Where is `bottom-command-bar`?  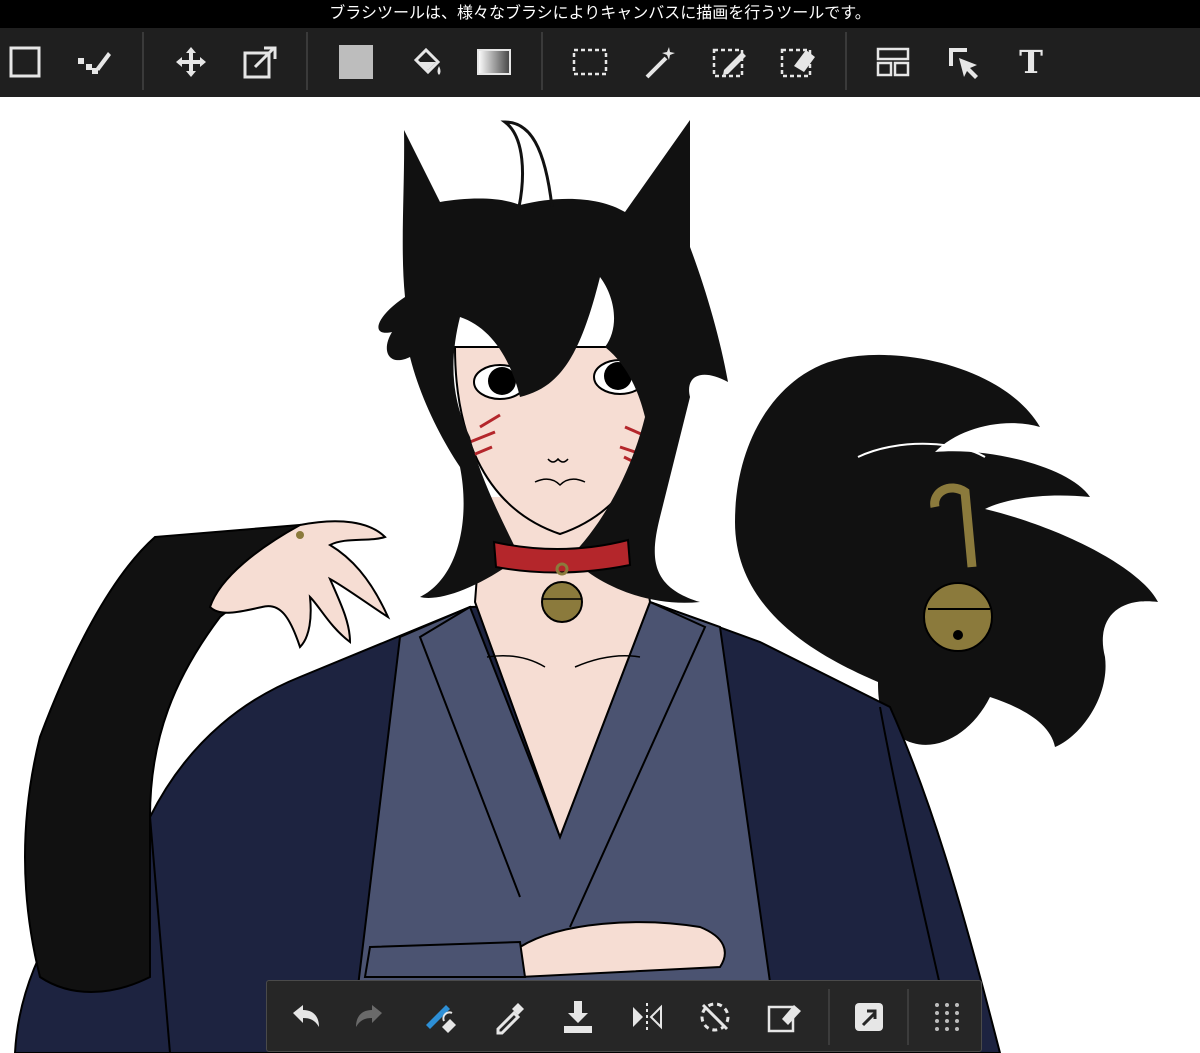 bottom-command-bar is located at coordinates (624, 1016).